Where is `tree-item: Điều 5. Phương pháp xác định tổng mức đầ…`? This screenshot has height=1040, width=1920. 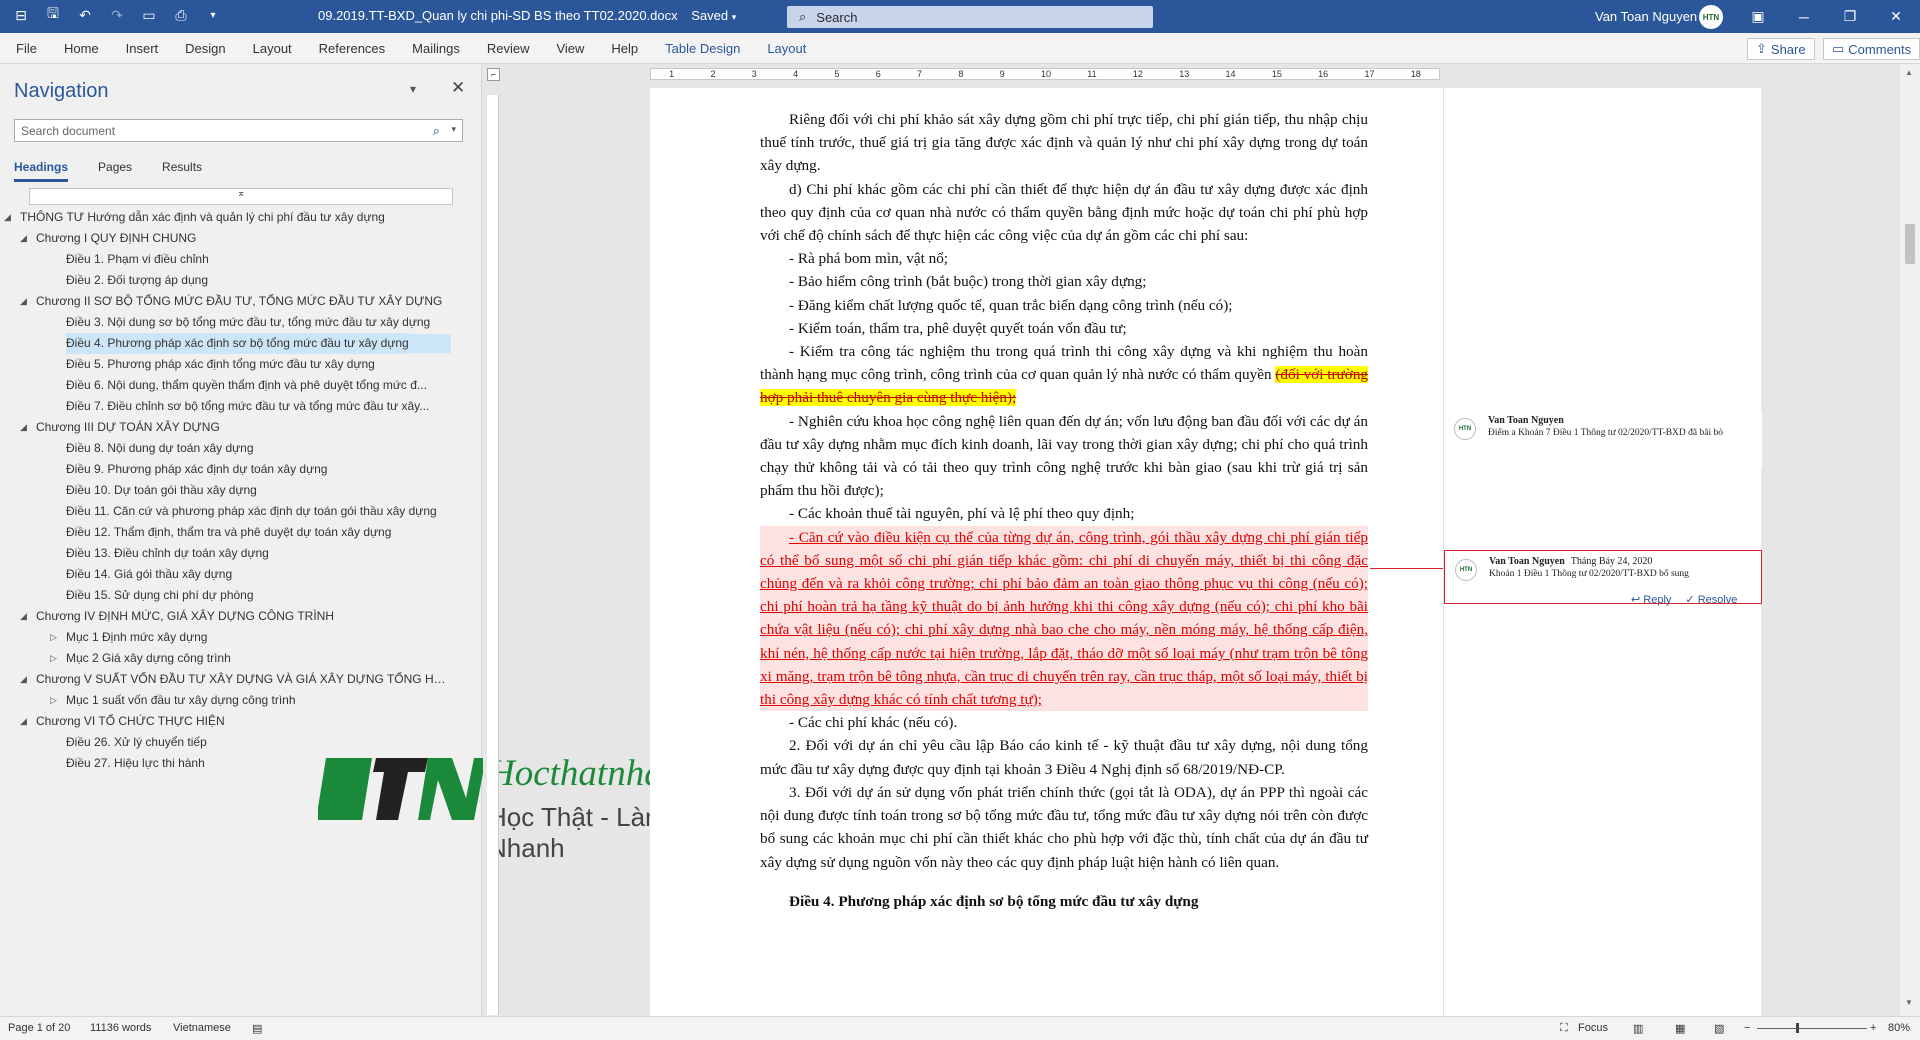
tree-item: Điều 5. Phương pháp xác định tổng mức đầ… is located at coordinates (241, 364).